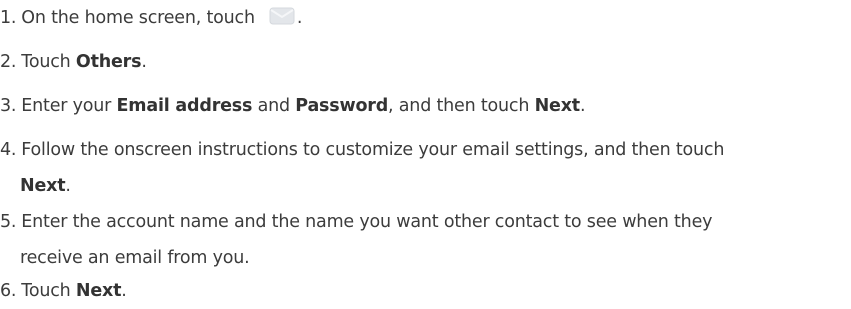  I want to click on step-number: 6., so click(8, 291).